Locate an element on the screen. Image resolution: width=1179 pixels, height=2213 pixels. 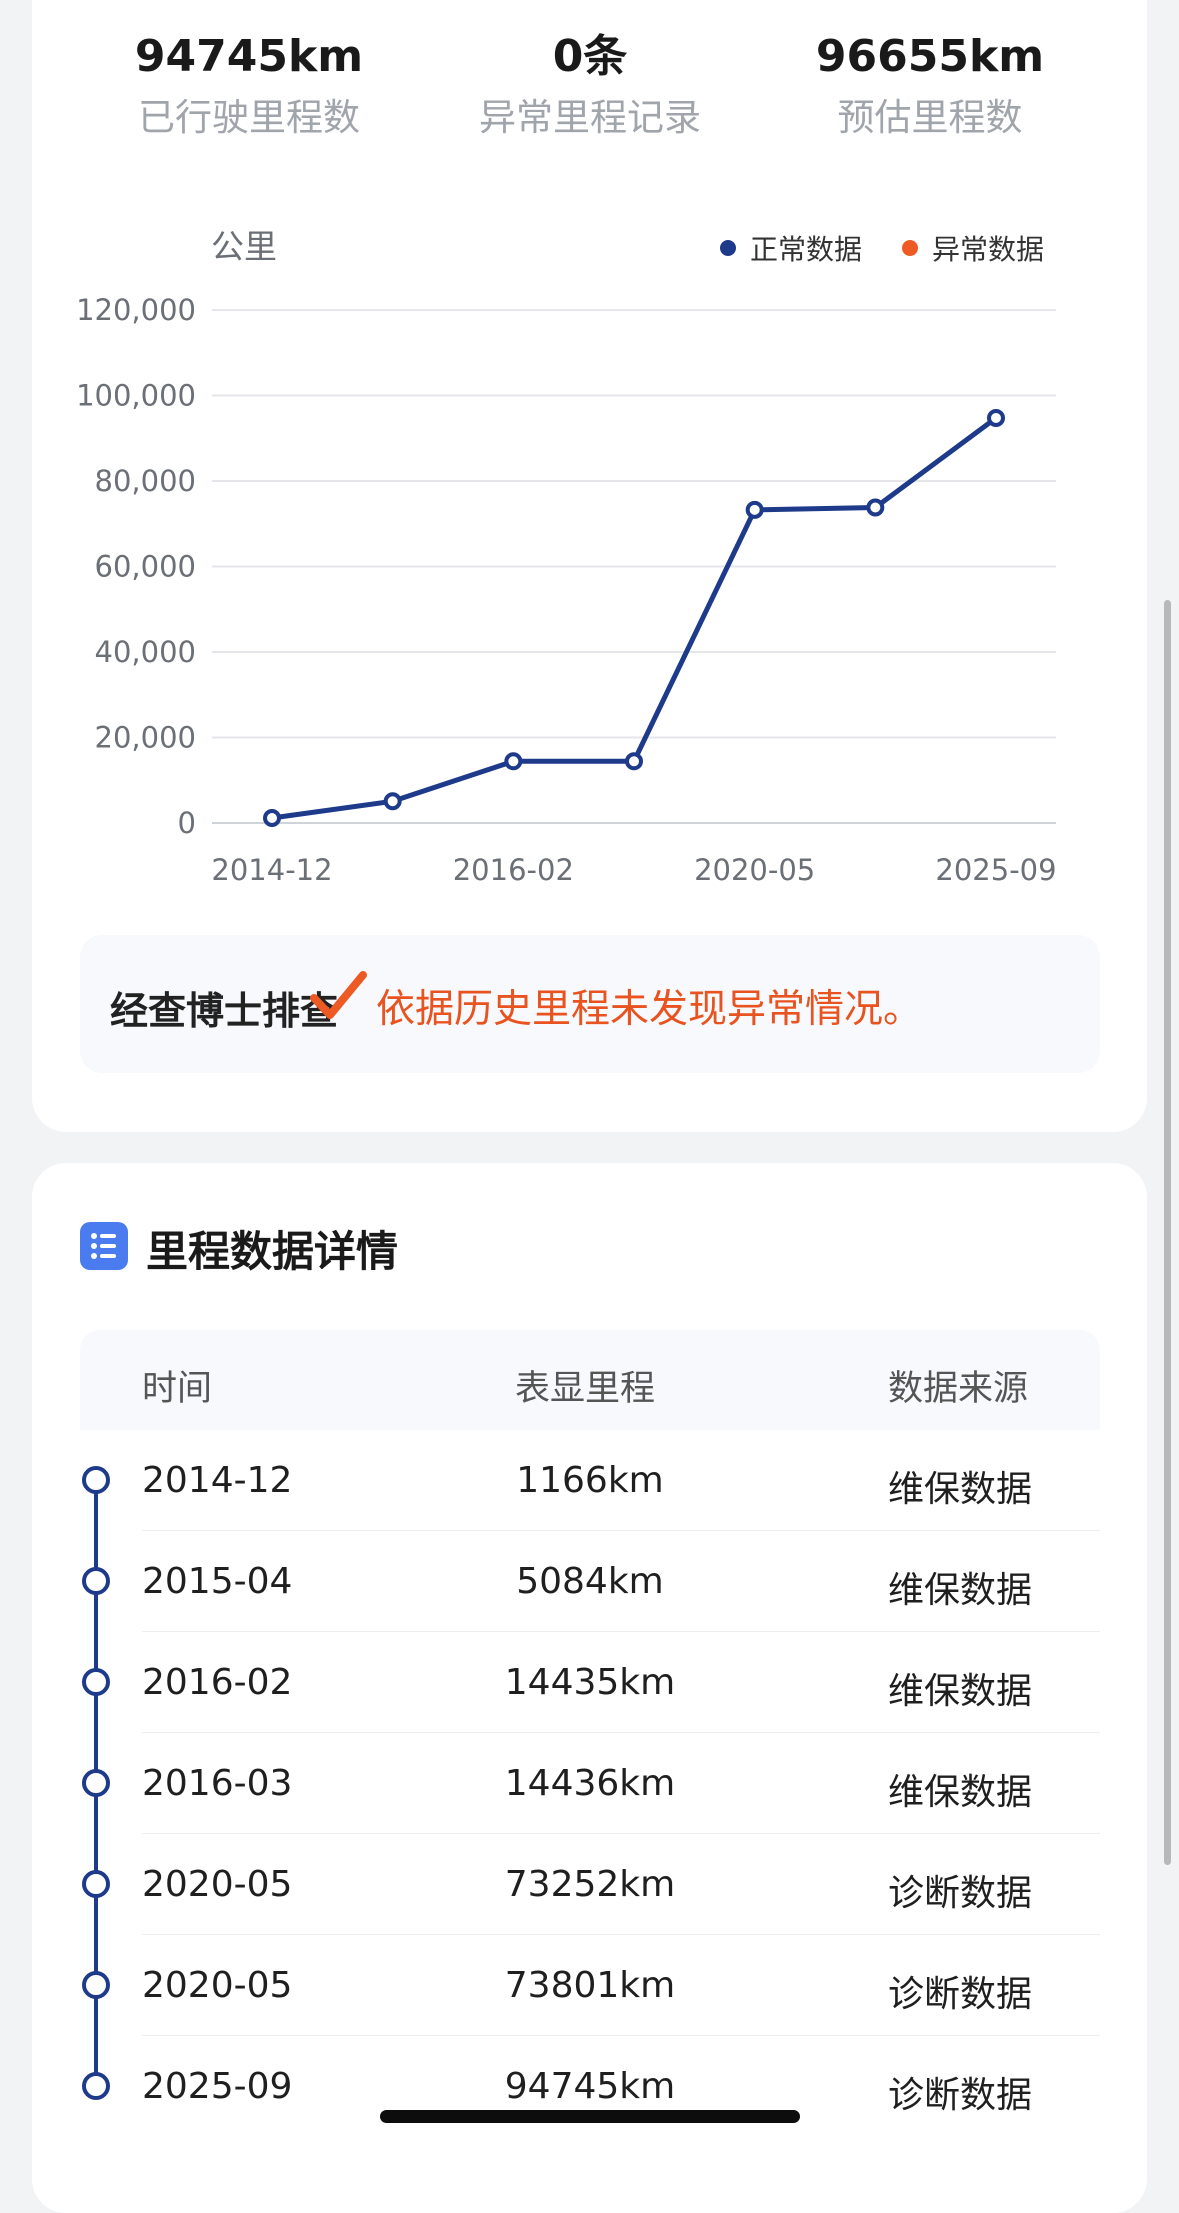
row-odometer: 73252km is located at coordinates (590, 1884).